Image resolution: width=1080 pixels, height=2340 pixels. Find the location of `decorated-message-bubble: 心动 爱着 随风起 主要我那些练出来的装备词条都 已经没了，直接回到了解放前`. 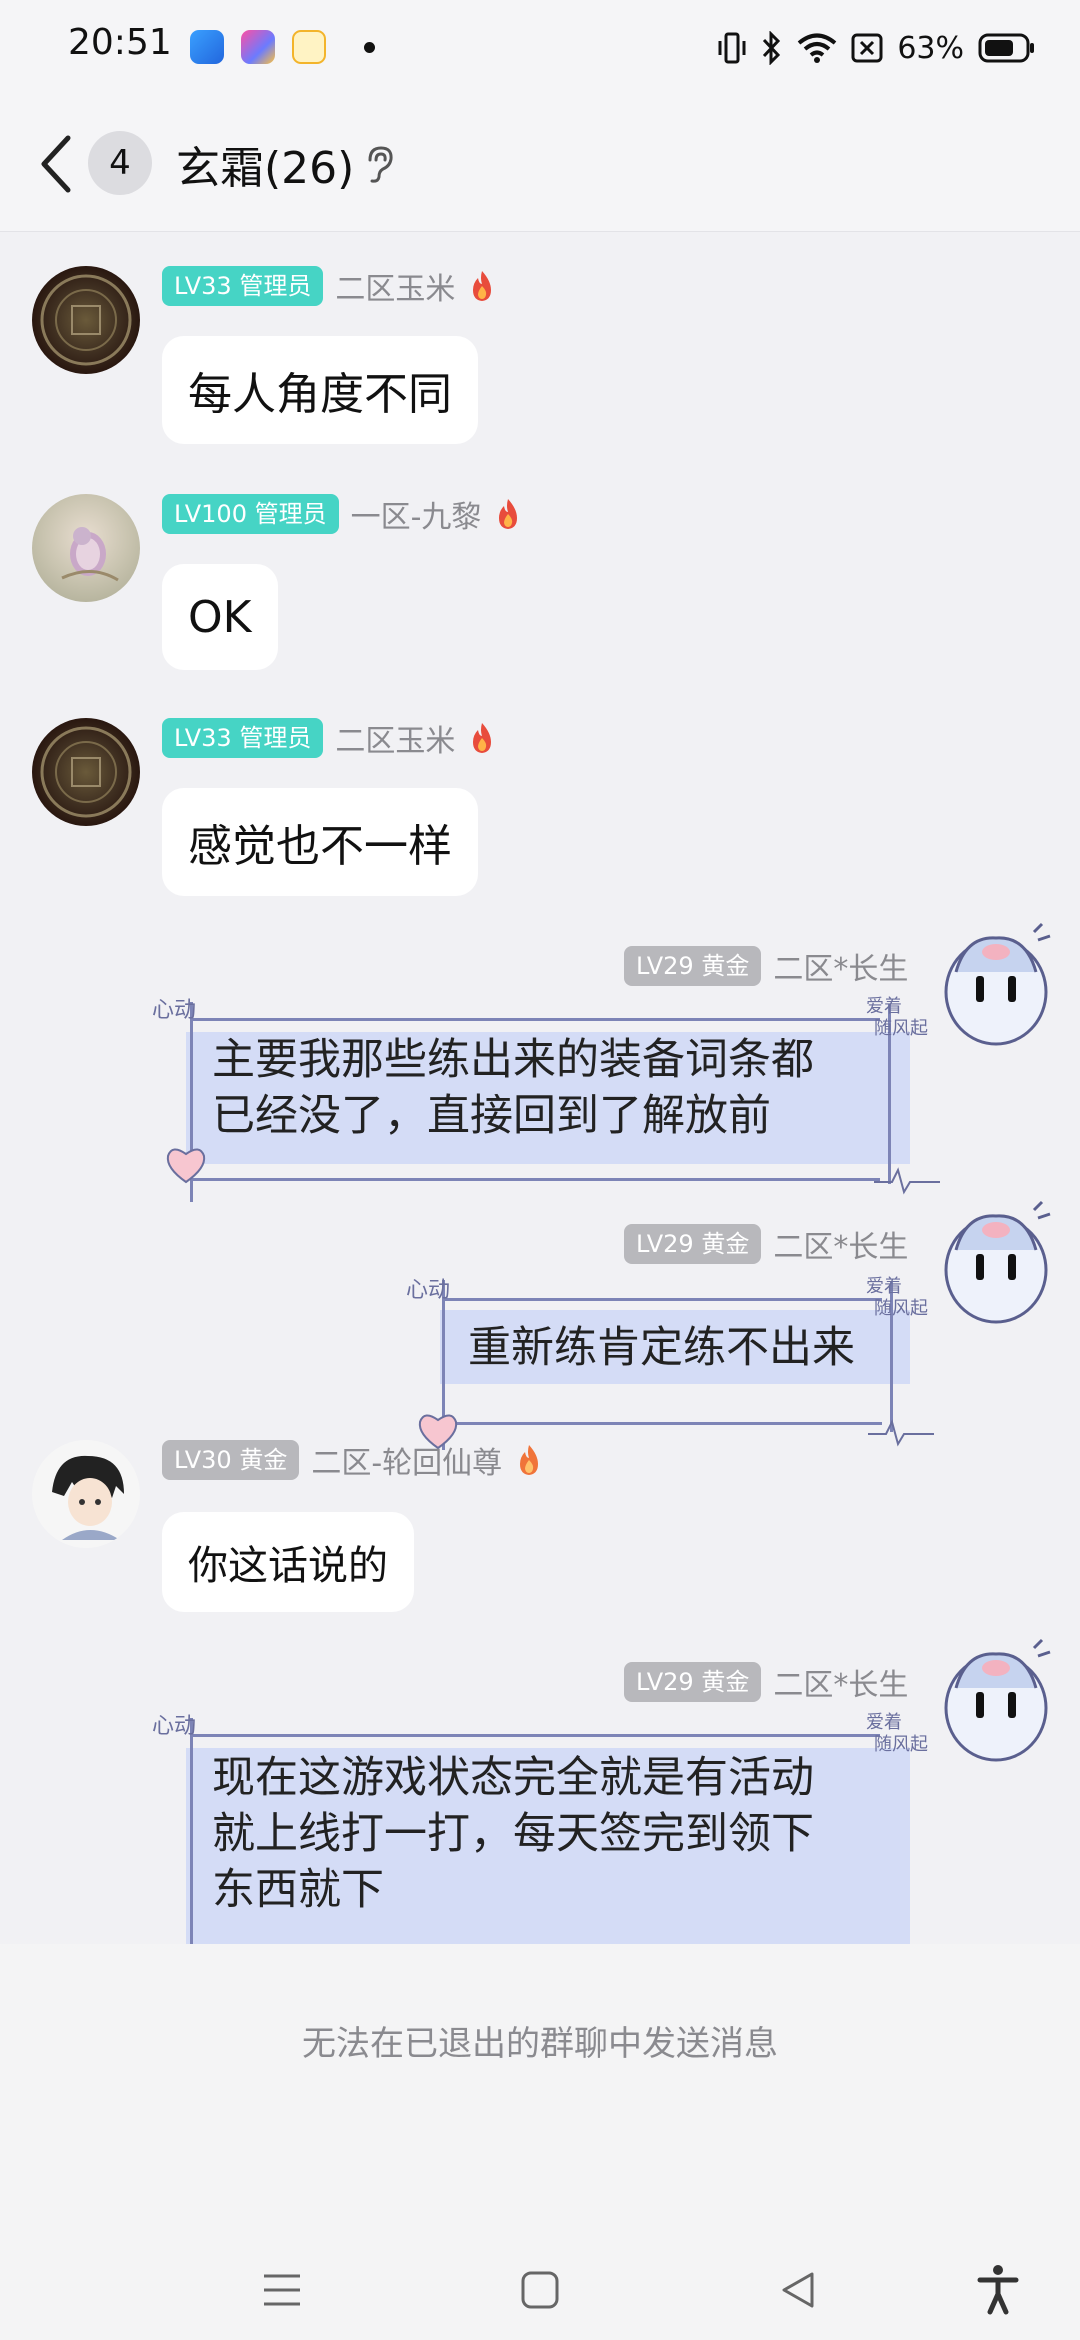

decorated-message-bubble: 心动 爱着 随风起 主要我那些练出来的装备词条都 已经没了，直接回到了解放前 is located at coordinates (545, 1107).